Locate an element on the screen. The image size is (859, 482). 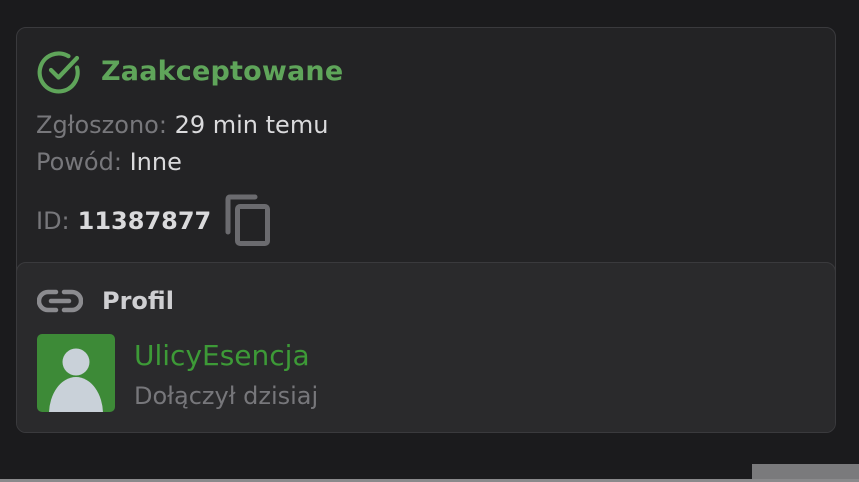
id-row: ID: 11387877 is located at coordinates (154, 221).